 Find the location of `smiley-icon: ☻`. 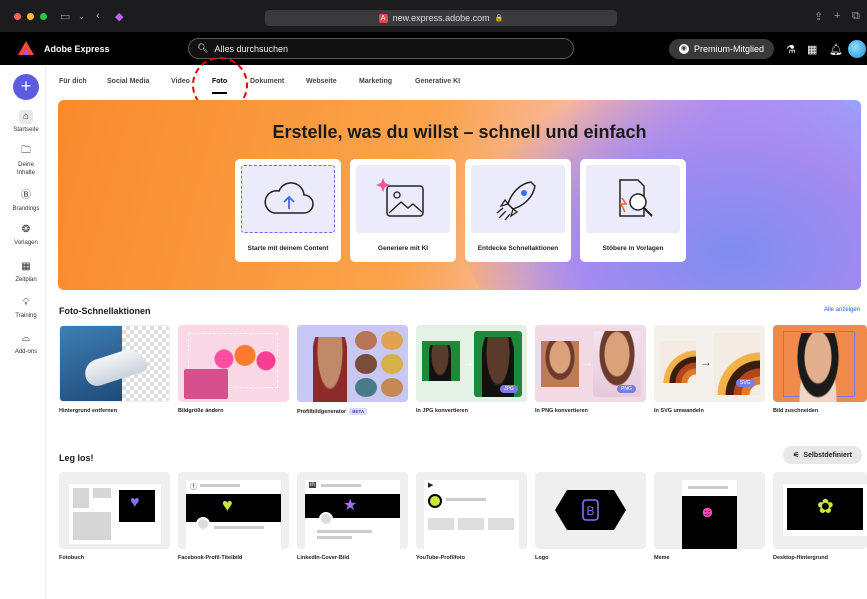

smiley-icon: ☻ is located at coordinates (707, 512).